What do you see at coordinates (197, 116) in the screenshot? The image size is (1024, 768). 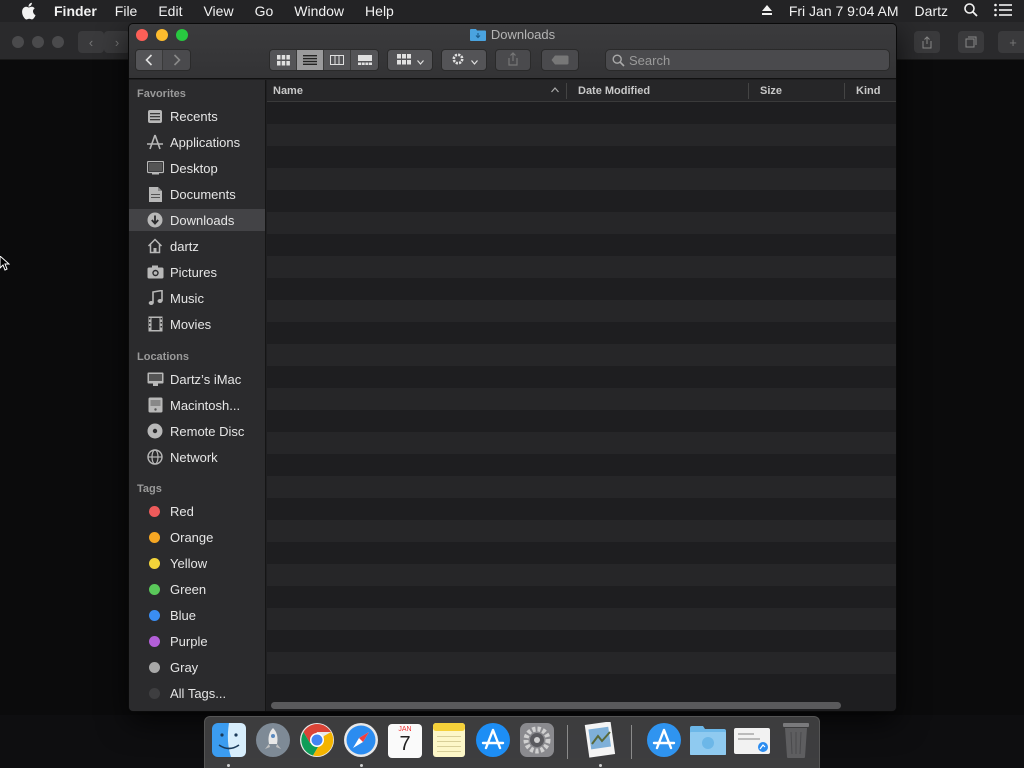 I see `sidebar-item-recents: Recents` at bounding box center [197, 116].